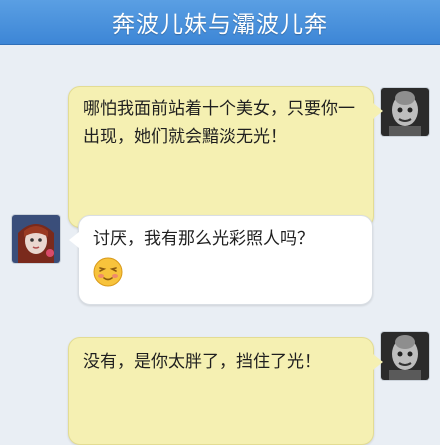  I want to click on message-text-1: 哪怕我面前站着十个美女，只要你一出现，她们就会黯淡无光！, so click(219, 123).